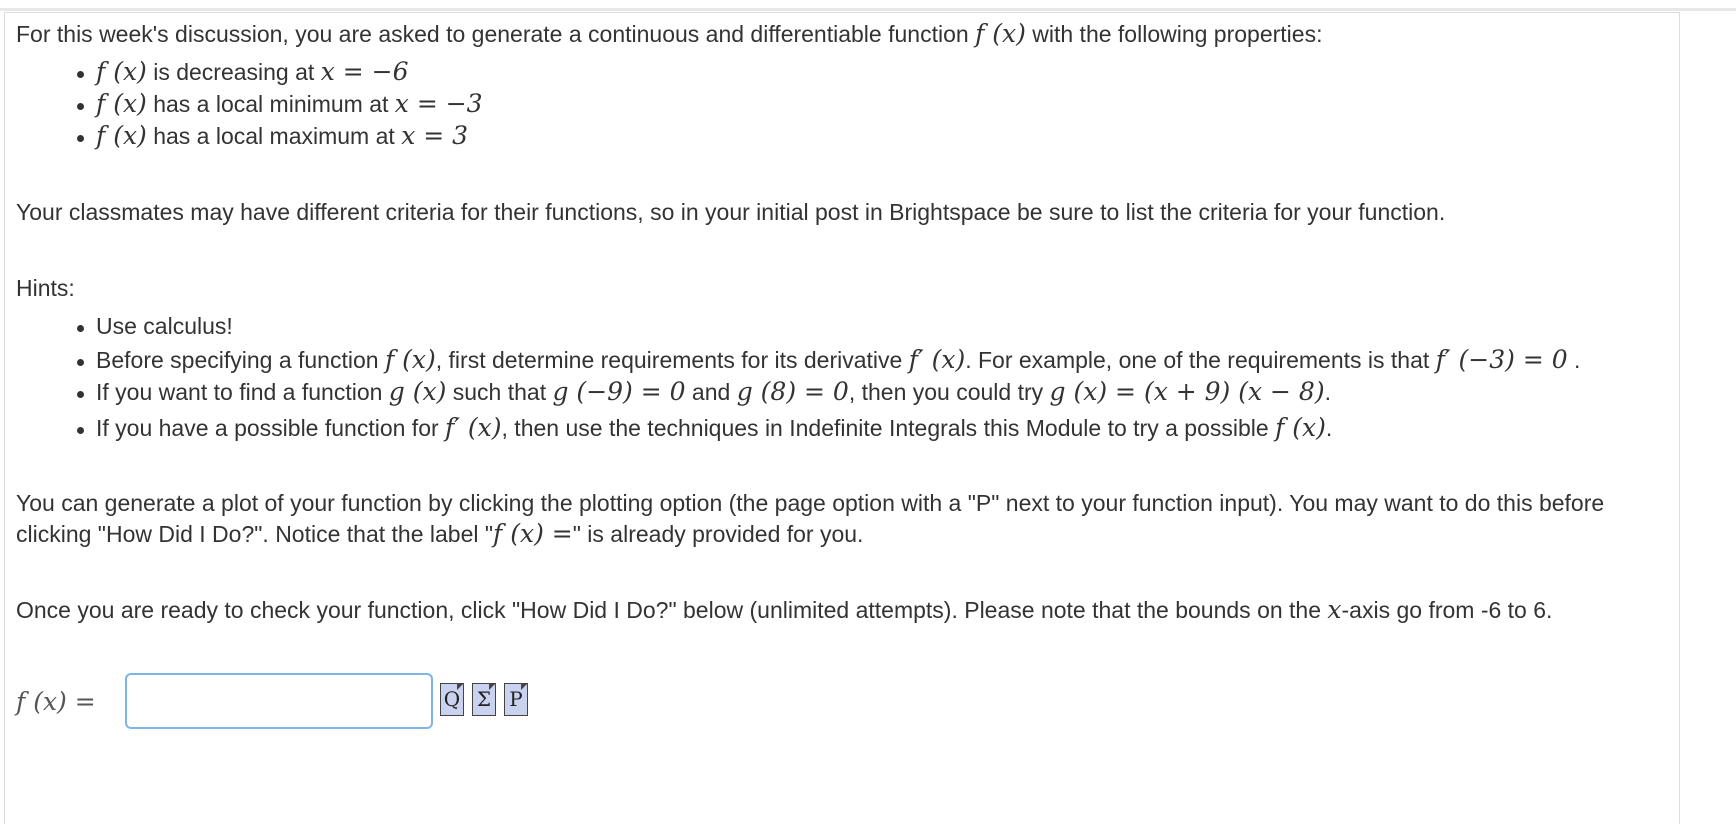 The width and height of the screenshot is (1736, 824). I want to click on hint-math: g (8) = 0, so click(792, 391).